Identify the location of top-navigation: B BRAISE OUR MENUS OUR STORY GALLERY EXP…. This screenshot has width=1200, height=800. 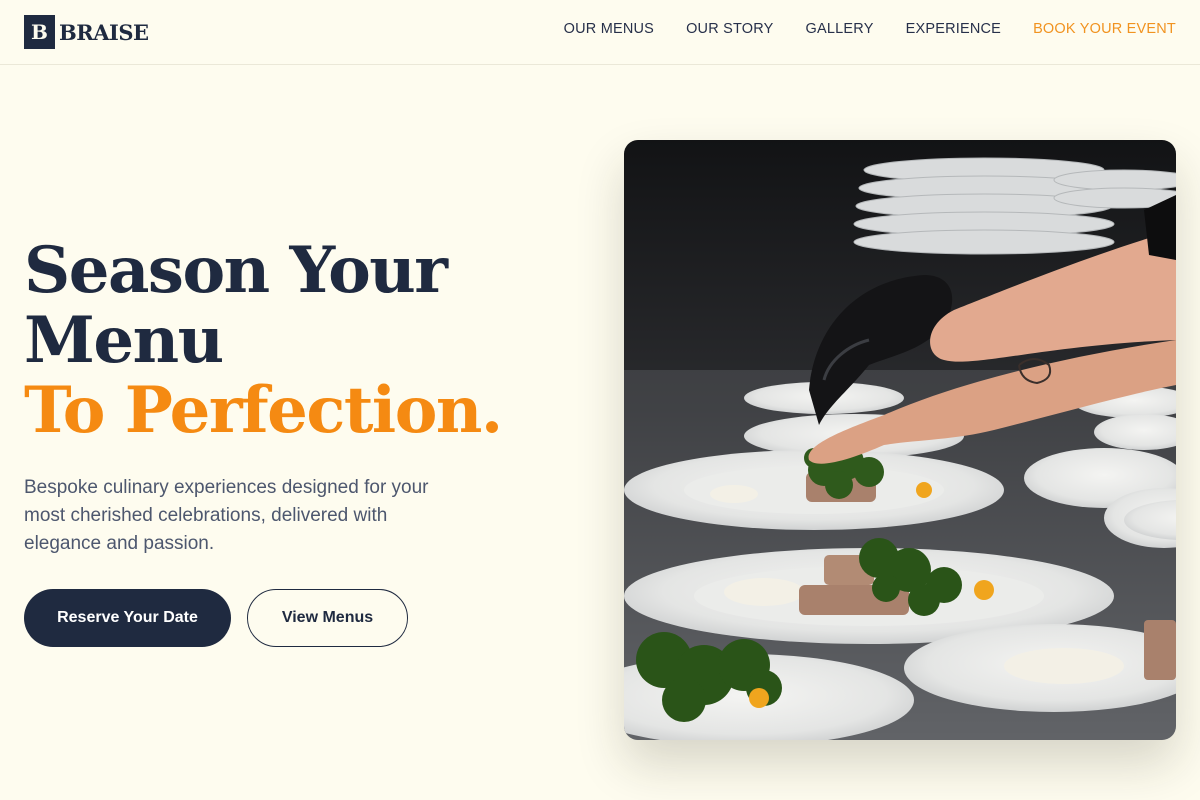
(600, 32).